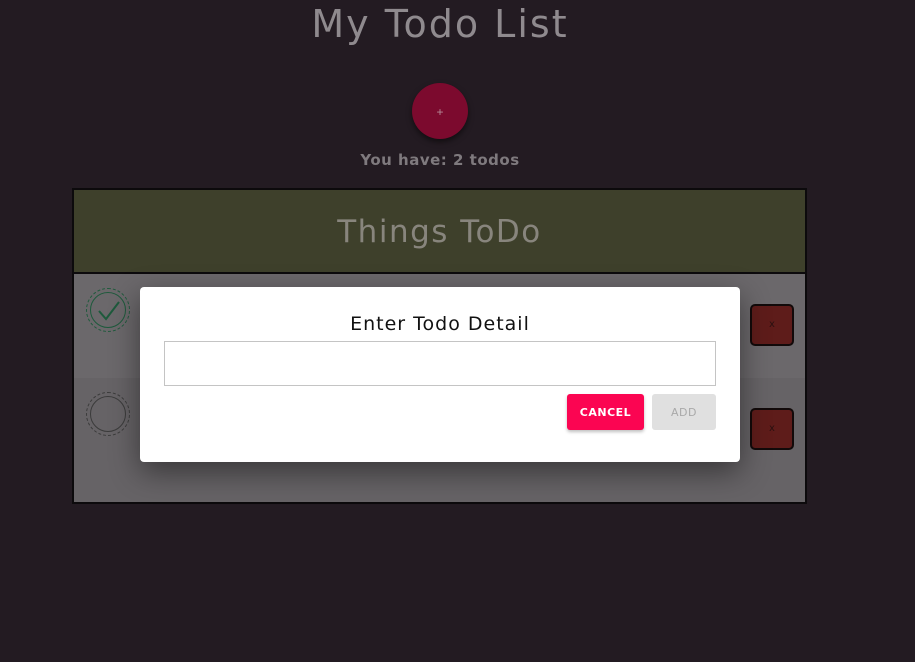 Image resolution: width=915 pixels, height=662 pixels. I want to click on add-button: ADD, so click(684, 412).